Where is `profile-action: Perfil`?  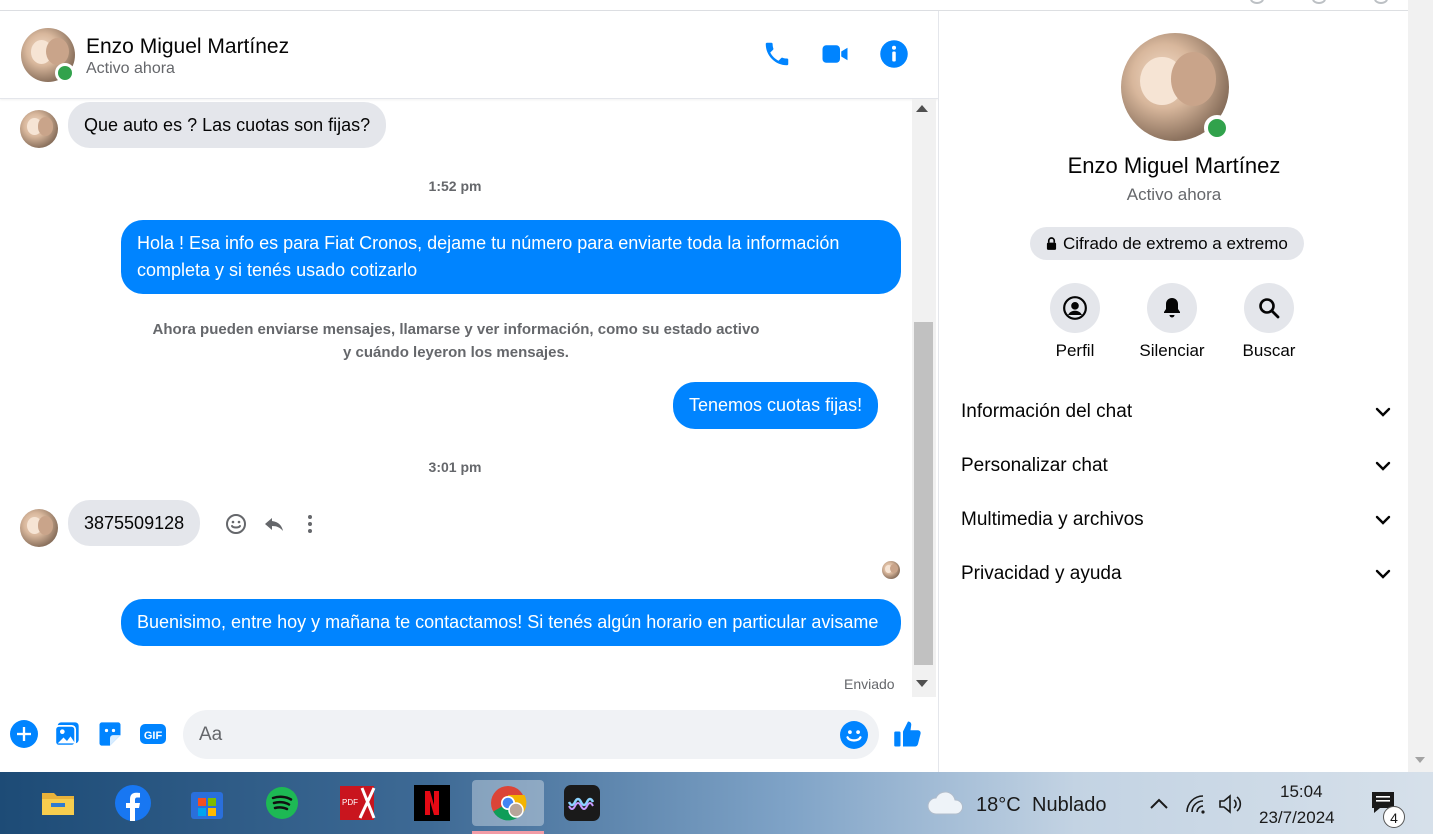
profile-action: Perfil is located at coordinates (1075, 322).